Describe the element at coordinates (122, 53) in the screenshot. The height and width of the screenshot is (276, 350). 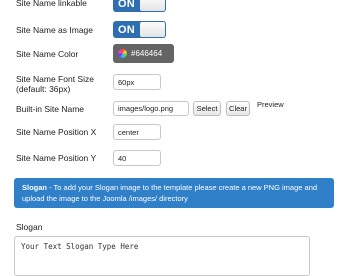
I see `color-wheel-icon` at that location.